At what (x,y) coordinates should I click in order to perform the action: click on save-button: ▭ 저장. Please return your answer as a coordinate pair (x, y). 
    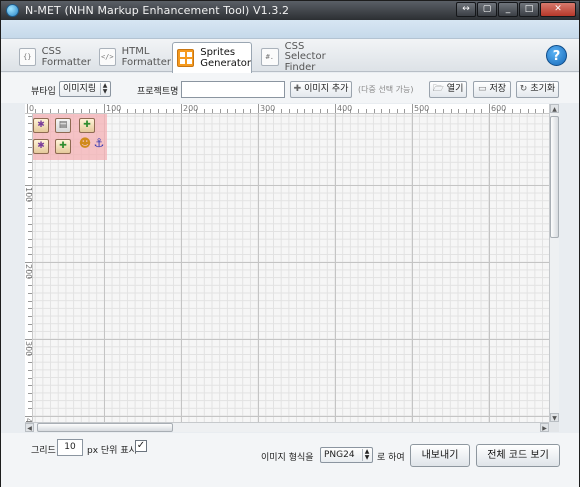
    Looking at the image, I should click on (492, 89).